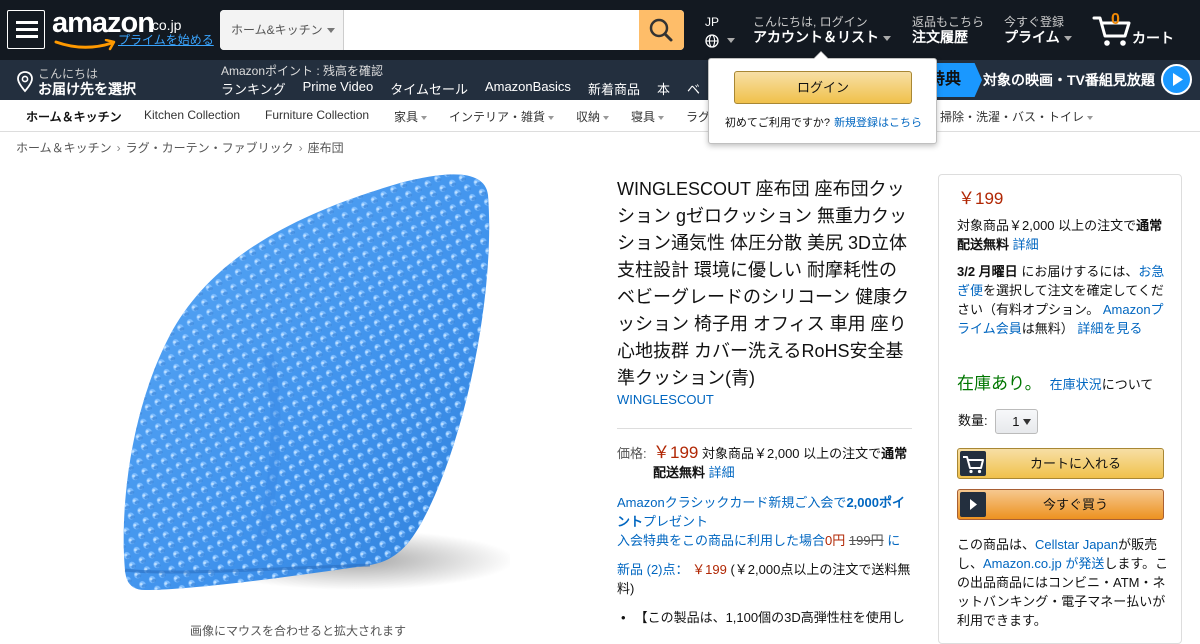 The width and height of the screenshot is (1200, 644). What do you see at coordinates (676, 521) in the screenshot?
I see `card-promo-text: プレゼント` at bounding box center [676, 521].